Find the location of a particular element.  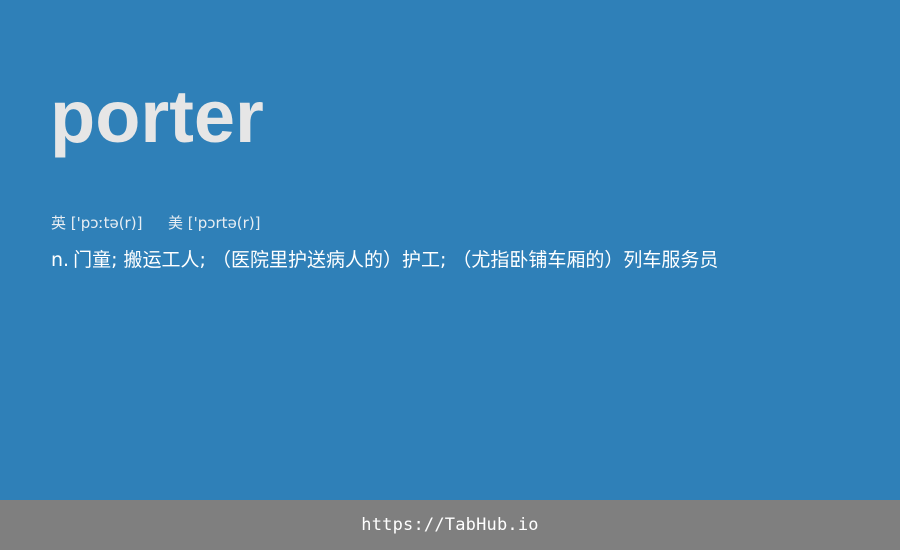

definition: n. 门童; 搬运工人; （医院里护送病人的）护工; （尤指卧铺车厢的）列车服务员 is located at coordinates (396, 260).